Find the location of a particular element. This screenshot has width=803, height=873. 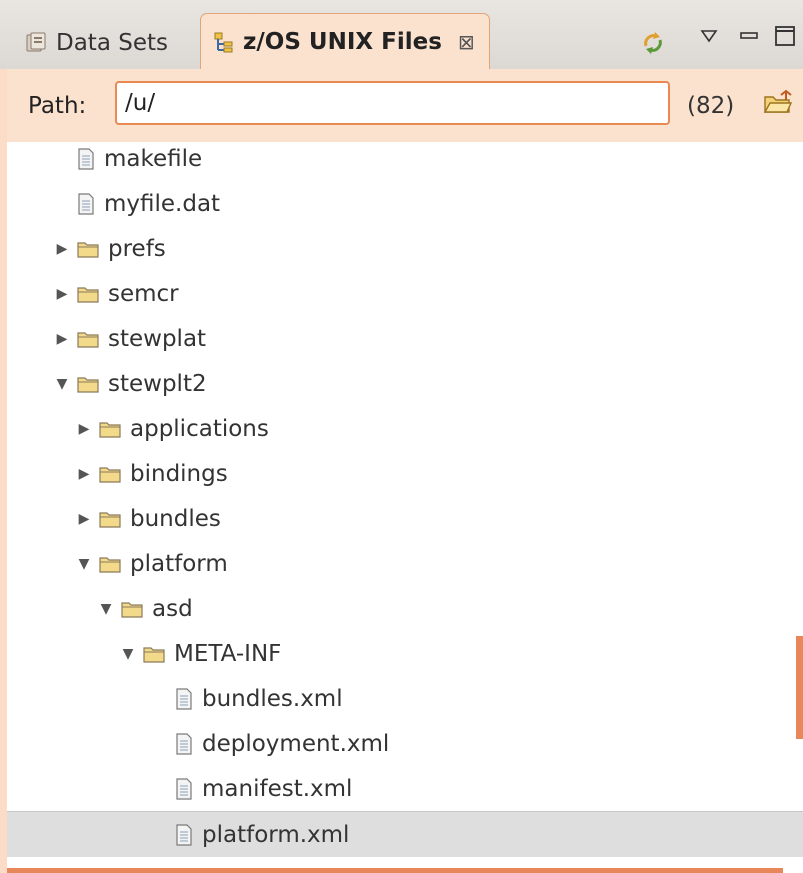

tree-item-bundles-xml: bundles.xml is located at coordinates (405, 698).